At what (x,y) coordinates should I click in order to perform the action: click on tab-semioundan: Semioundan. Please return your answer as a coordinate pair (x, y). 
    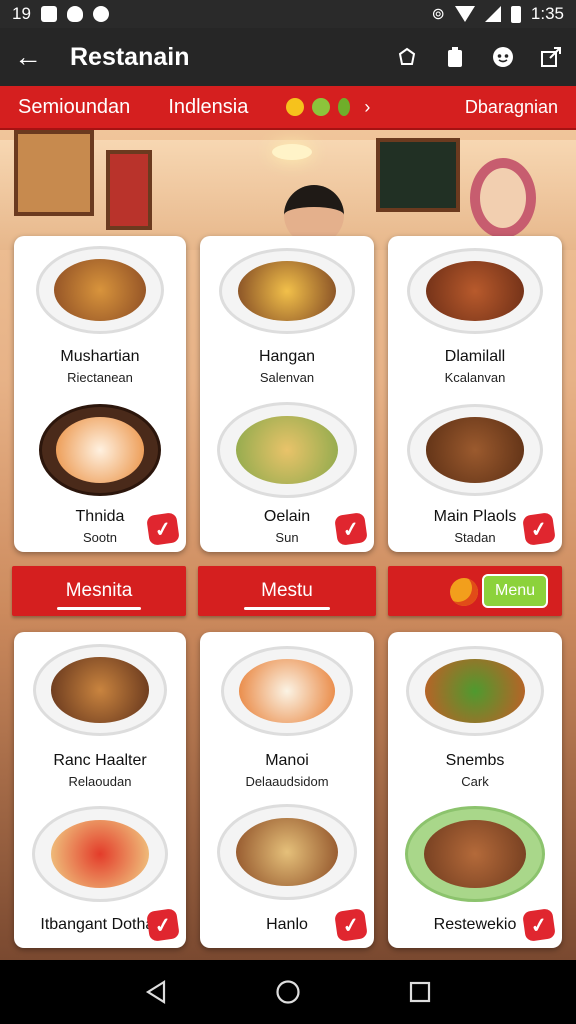
    Looking at the image, I should click on (74, 107).